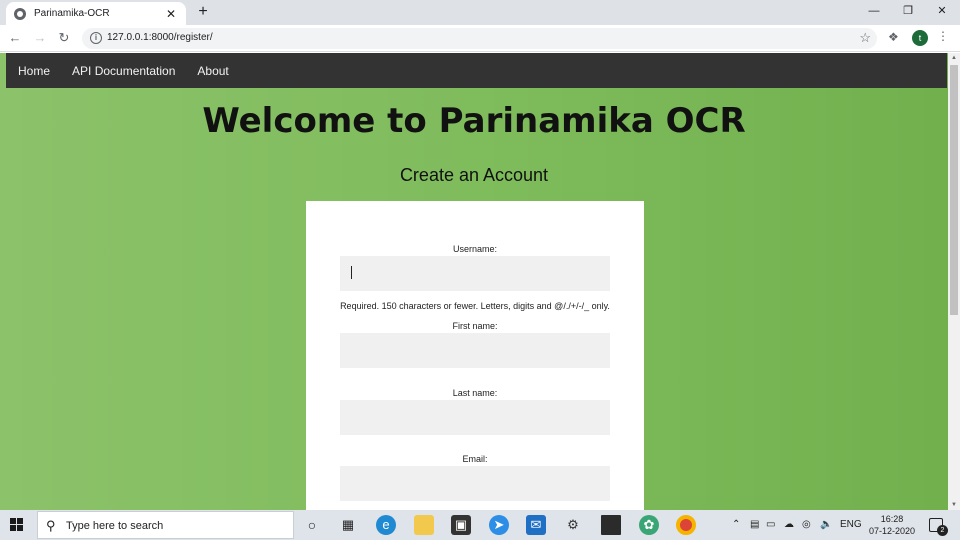  What do you see at coordinates (20, 13) in the screenshot?
I see `globe-icon` at bounding box center [20, 13].